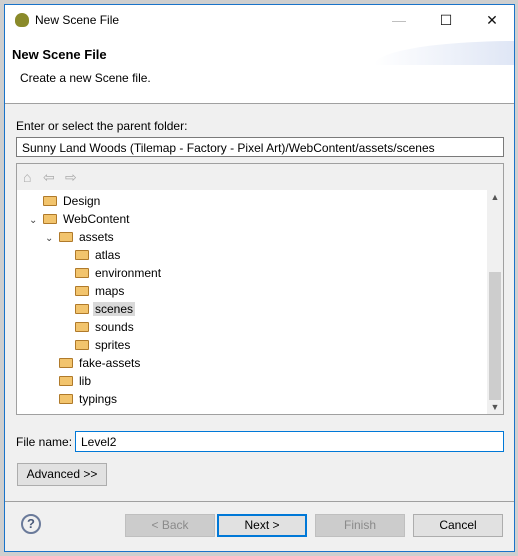  I want to click on file-name-input: Level2, so click(289, 441).